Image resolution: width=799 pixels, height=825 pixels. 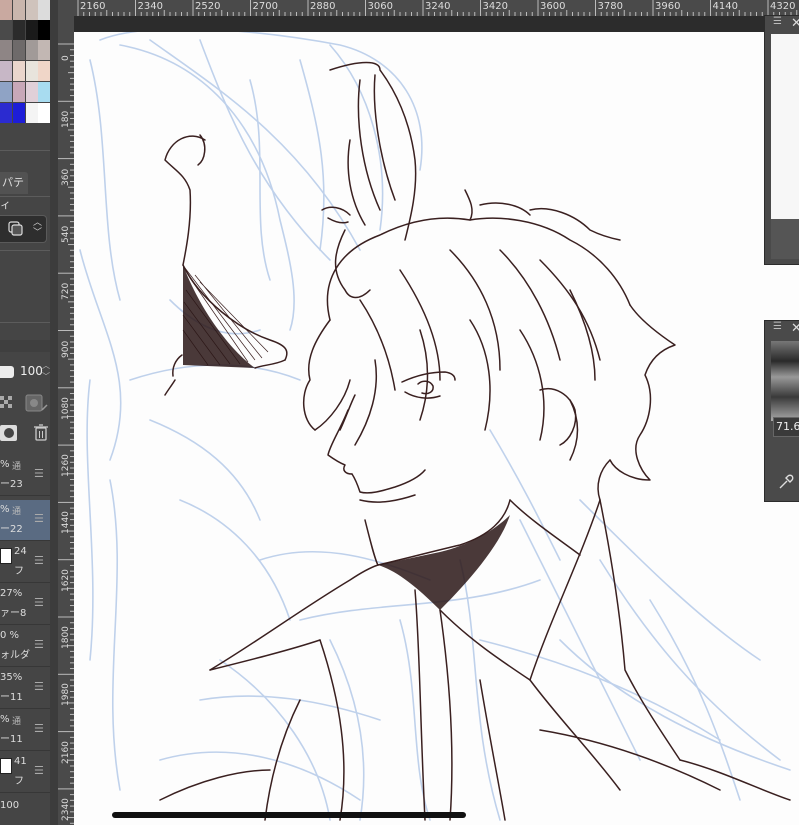 I want to click on ruler-label: 3960, so click(x=668, y=6).